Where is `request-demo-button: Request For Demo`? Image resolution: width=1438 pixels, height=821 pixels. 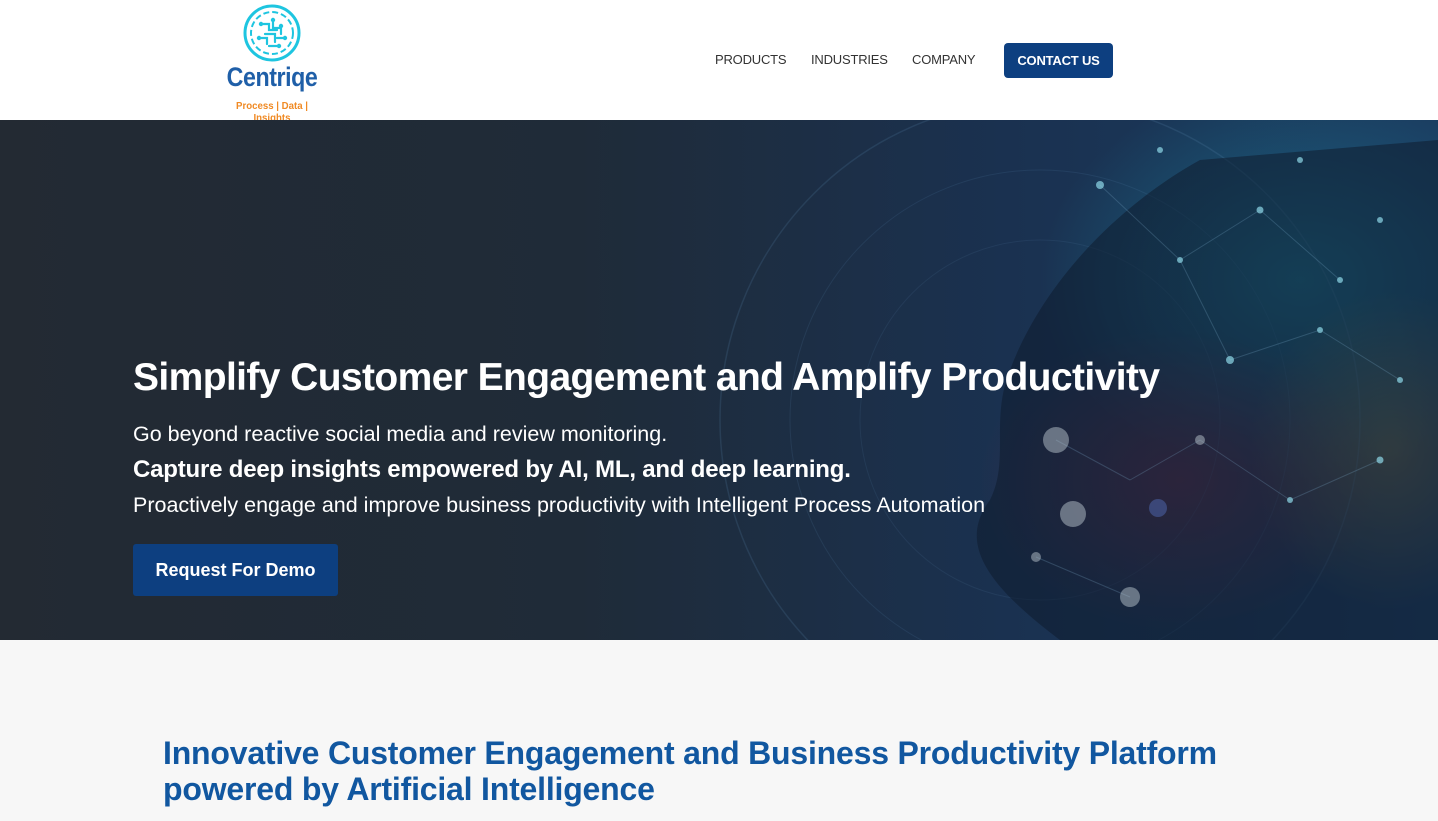 request-demo-button: Request For Demo is located at coordinates (235, 570).